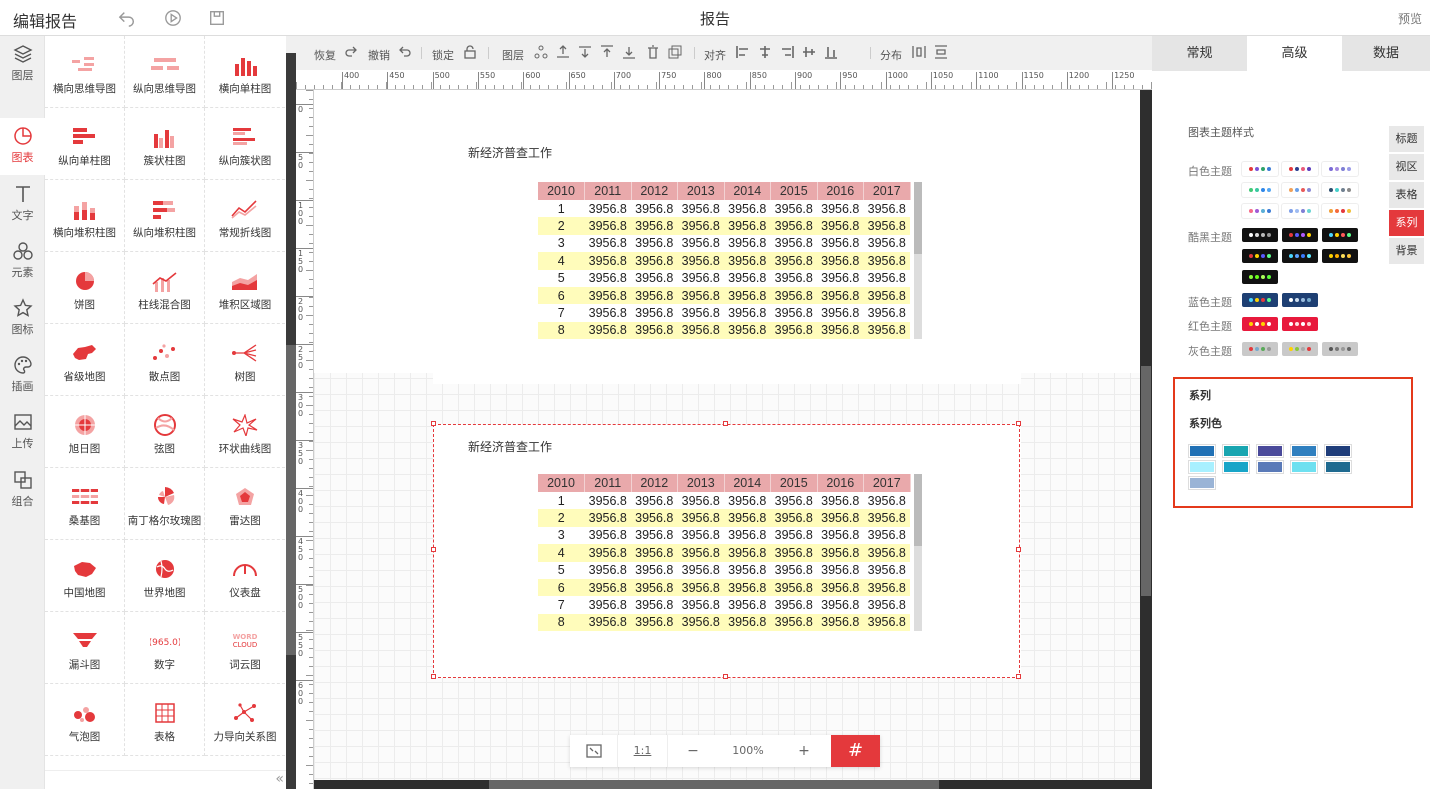 This screenshot has height=789, width=1430. Describe the element at coordinates (1406, 195) in the screenshot. I see `section-tab: 表格` at that location.